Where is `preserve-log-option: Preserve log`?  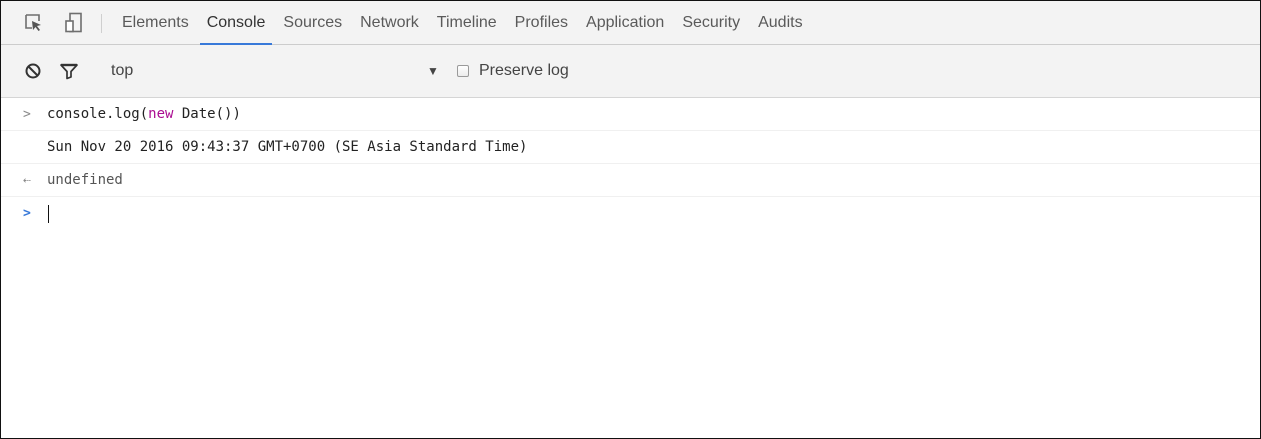 preserve-log-option: Preserve log is located at coordinates (513, 71).